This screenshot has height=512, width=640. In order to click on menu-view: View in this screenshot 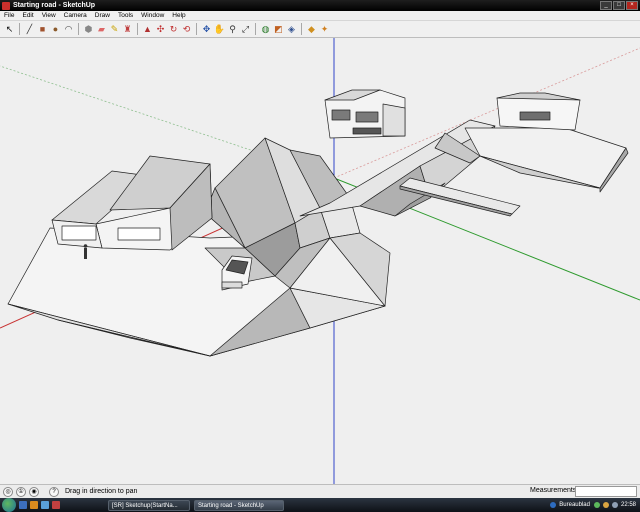, I will do `click(49, 15)`.